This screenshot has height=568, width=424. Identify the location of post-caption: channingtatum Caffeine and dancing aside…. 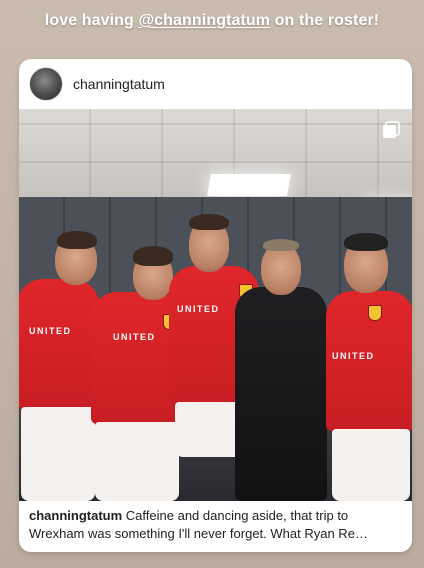
(215, 525).